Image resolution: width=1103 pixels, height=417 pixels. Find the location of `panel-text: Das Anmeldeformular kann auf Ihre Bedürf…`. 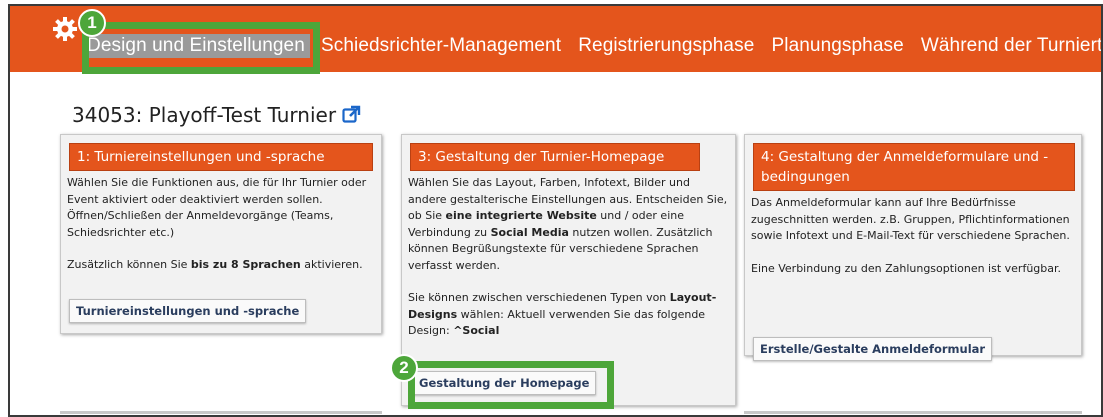

panel-text: Das Anmeldeformular kann auf Ihre Bedürf… is located at coordinates (910, 219).